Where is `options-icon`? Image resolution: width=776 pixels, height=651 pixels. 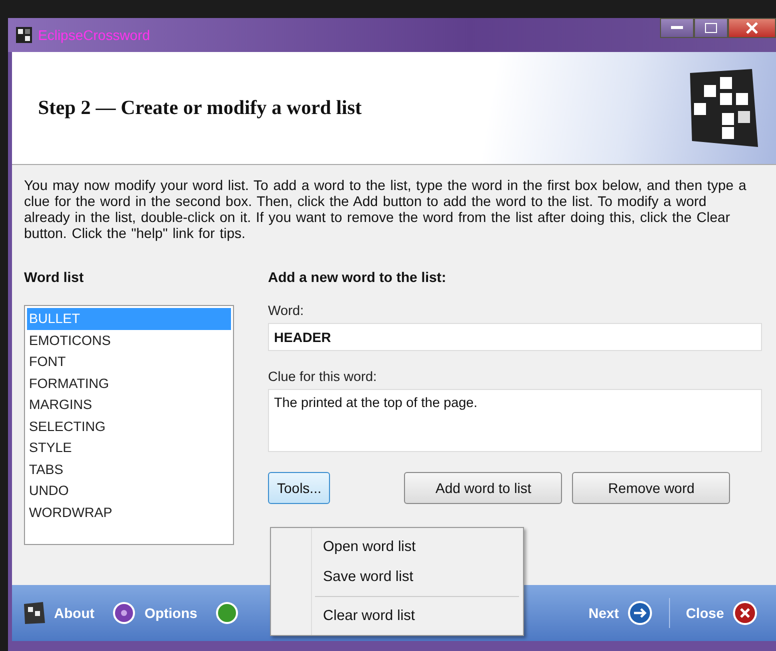
options-icon is located at coordinates (124, 613).